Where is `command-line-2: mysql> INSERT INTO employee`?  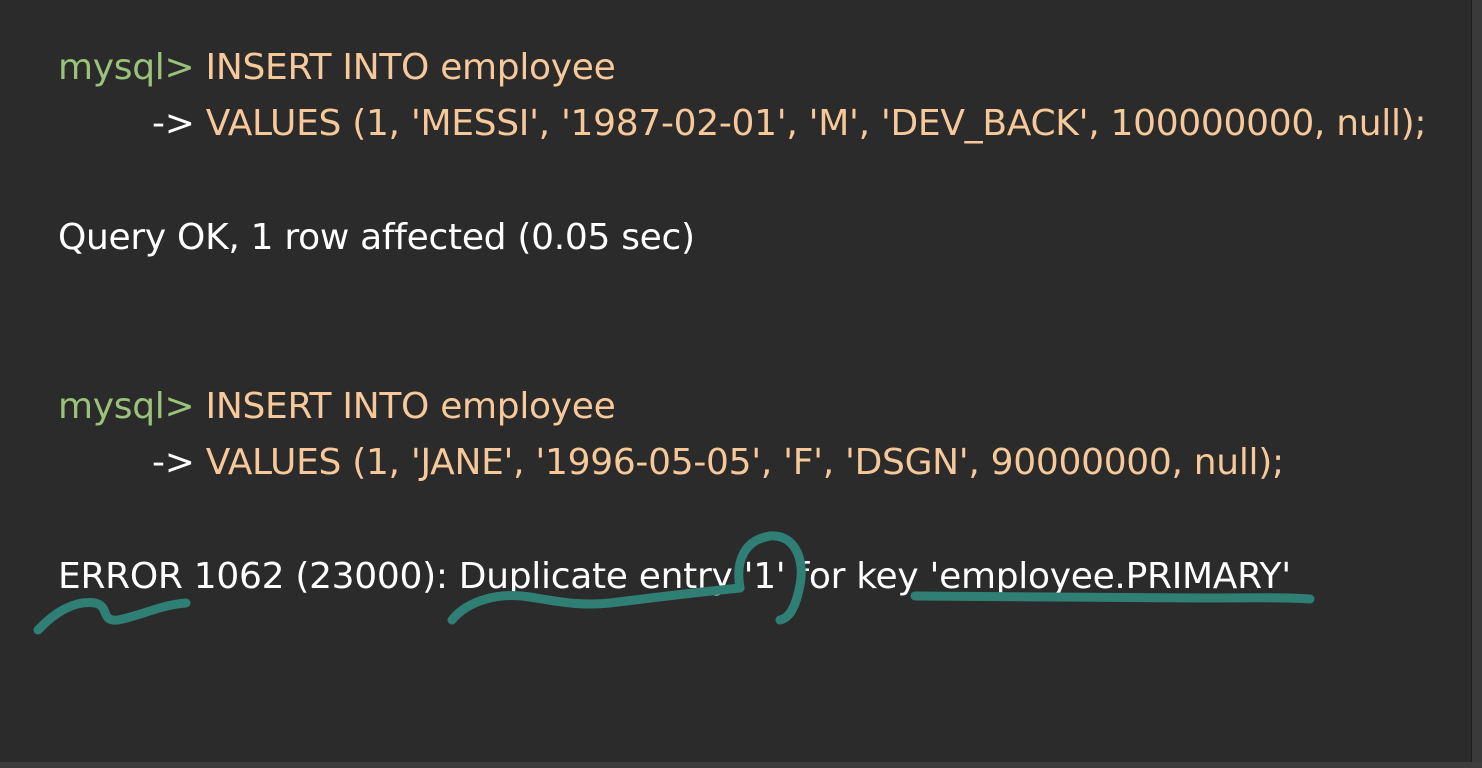
command-line-2: mysql> INSERT INTO employee is located at coordinates (337, 407).